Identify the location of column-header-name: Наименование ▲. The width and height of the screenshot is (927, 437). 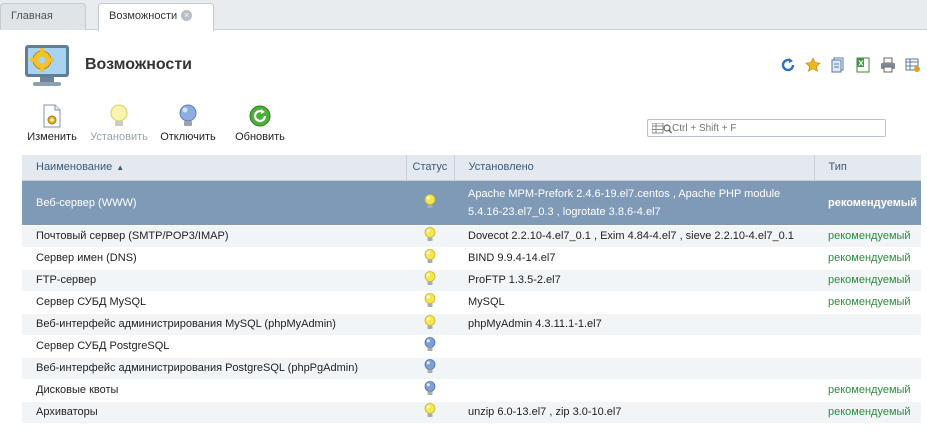
(214, 168).